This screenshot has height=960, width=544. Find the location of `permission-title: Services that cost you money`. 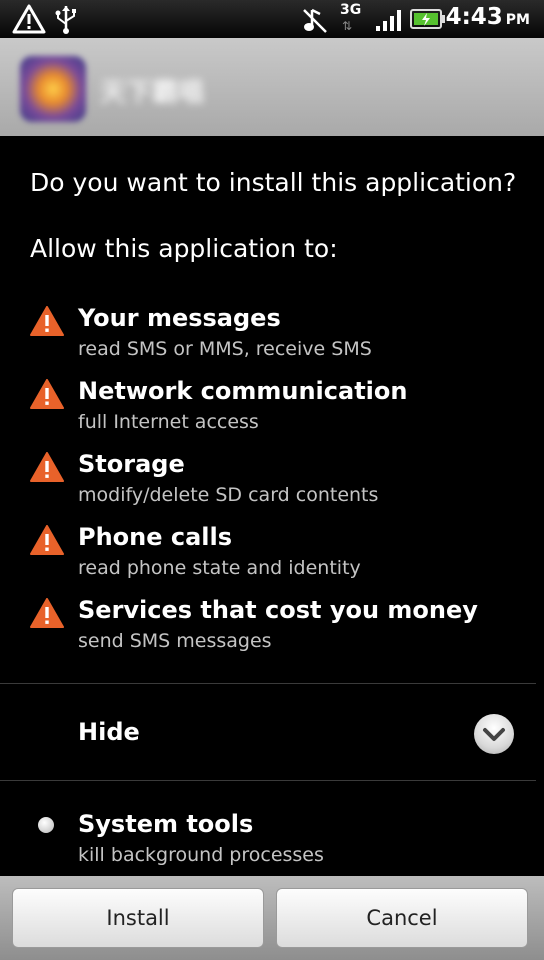

permission-title: Services that cost you money is located at coordinates (278, 610).